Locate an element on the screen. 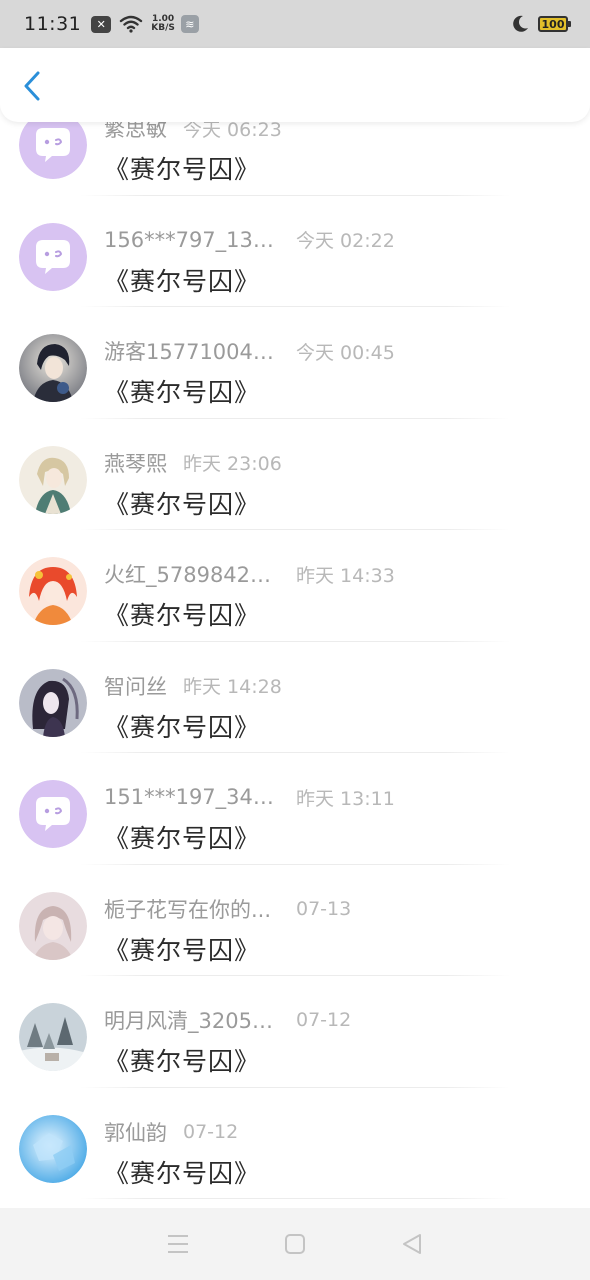 This screenshot has height=1280, width=590. list-item: 火红_57898427... 昨天 14:33 《赛尔号囚》 is located at coordinates (295, 586).